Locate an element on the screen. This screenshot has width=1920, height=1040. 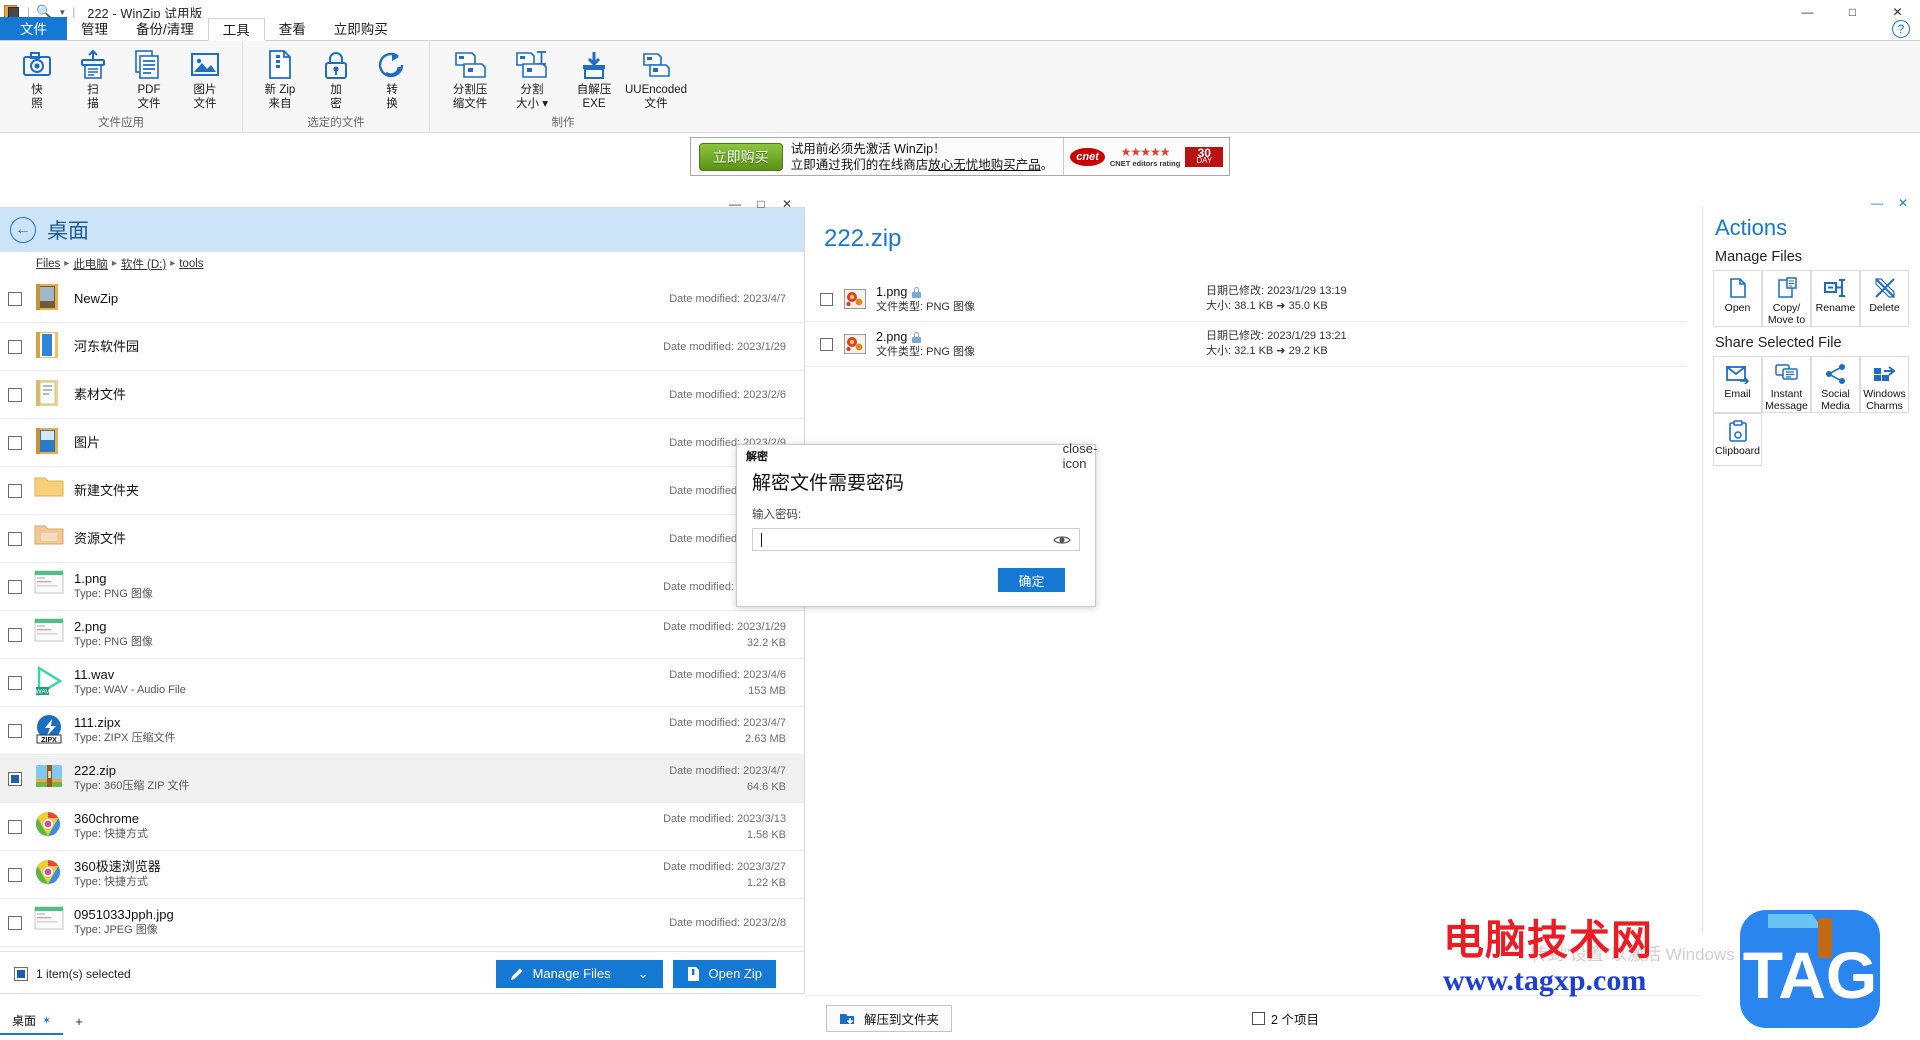
chevron-down-icon: ▼ is located at coordinates (62, 12).